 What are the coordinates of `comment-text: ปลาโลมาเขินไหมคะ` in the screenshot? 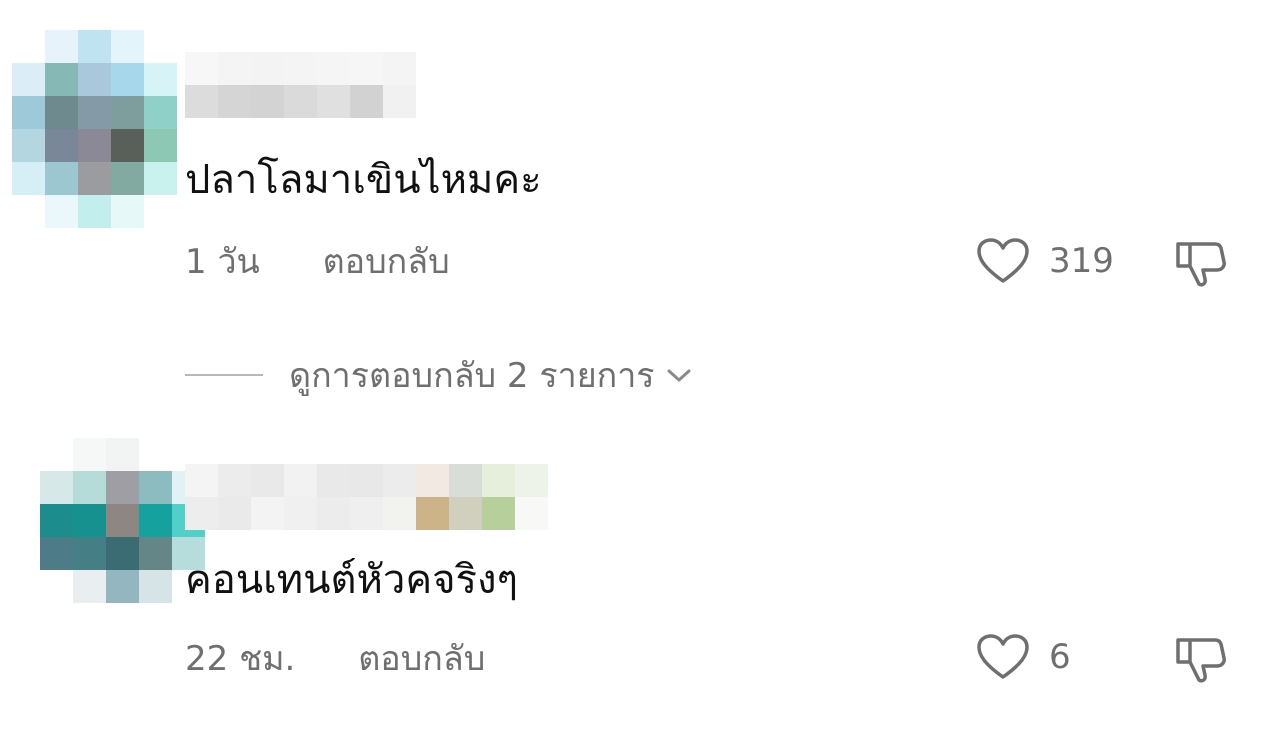 It's located at (363, 180).